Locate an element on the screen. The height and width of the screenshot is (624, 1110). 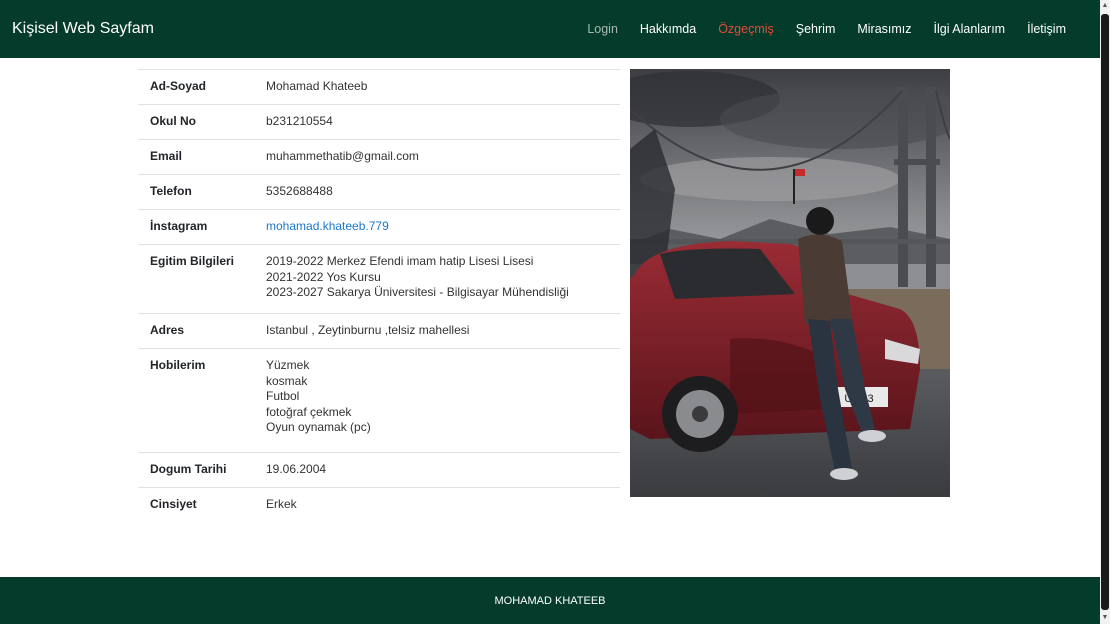
row-value: Istanbul , Zeytinburnu ,telsiz mahellesi is located at coordinates (437, 331).